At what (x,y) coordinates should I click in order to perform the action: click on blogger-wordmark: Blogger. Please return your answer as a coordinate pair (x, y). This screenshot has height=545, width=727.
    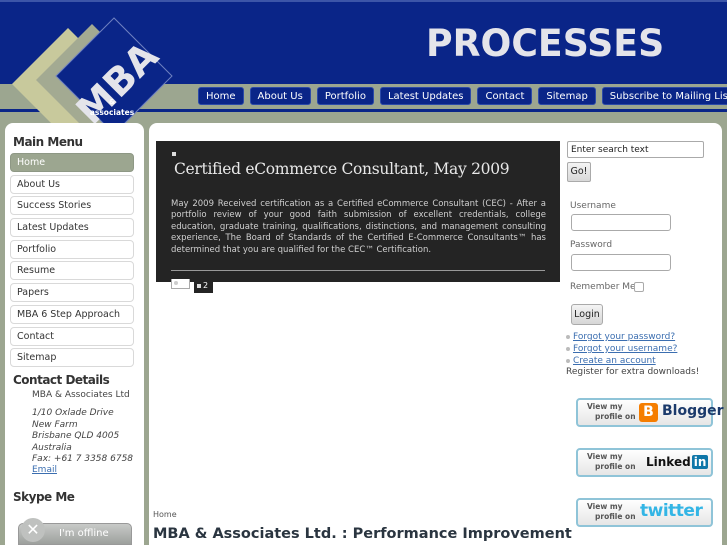
    Looking at the image, I should click on (693, 411).